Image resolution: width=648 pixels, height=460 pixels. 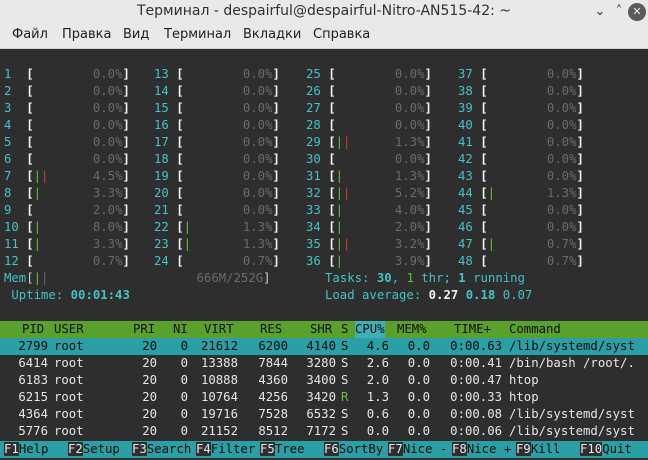 I want to click on col-pri: PRI, so click(x=144, y=329).